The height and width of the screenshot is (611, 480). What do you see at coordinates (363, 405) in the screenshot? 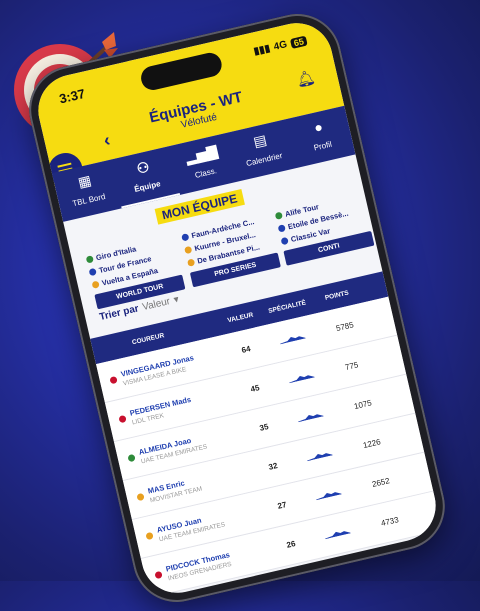
I see `rider-points: 1075` at bounding box center [363, 405].